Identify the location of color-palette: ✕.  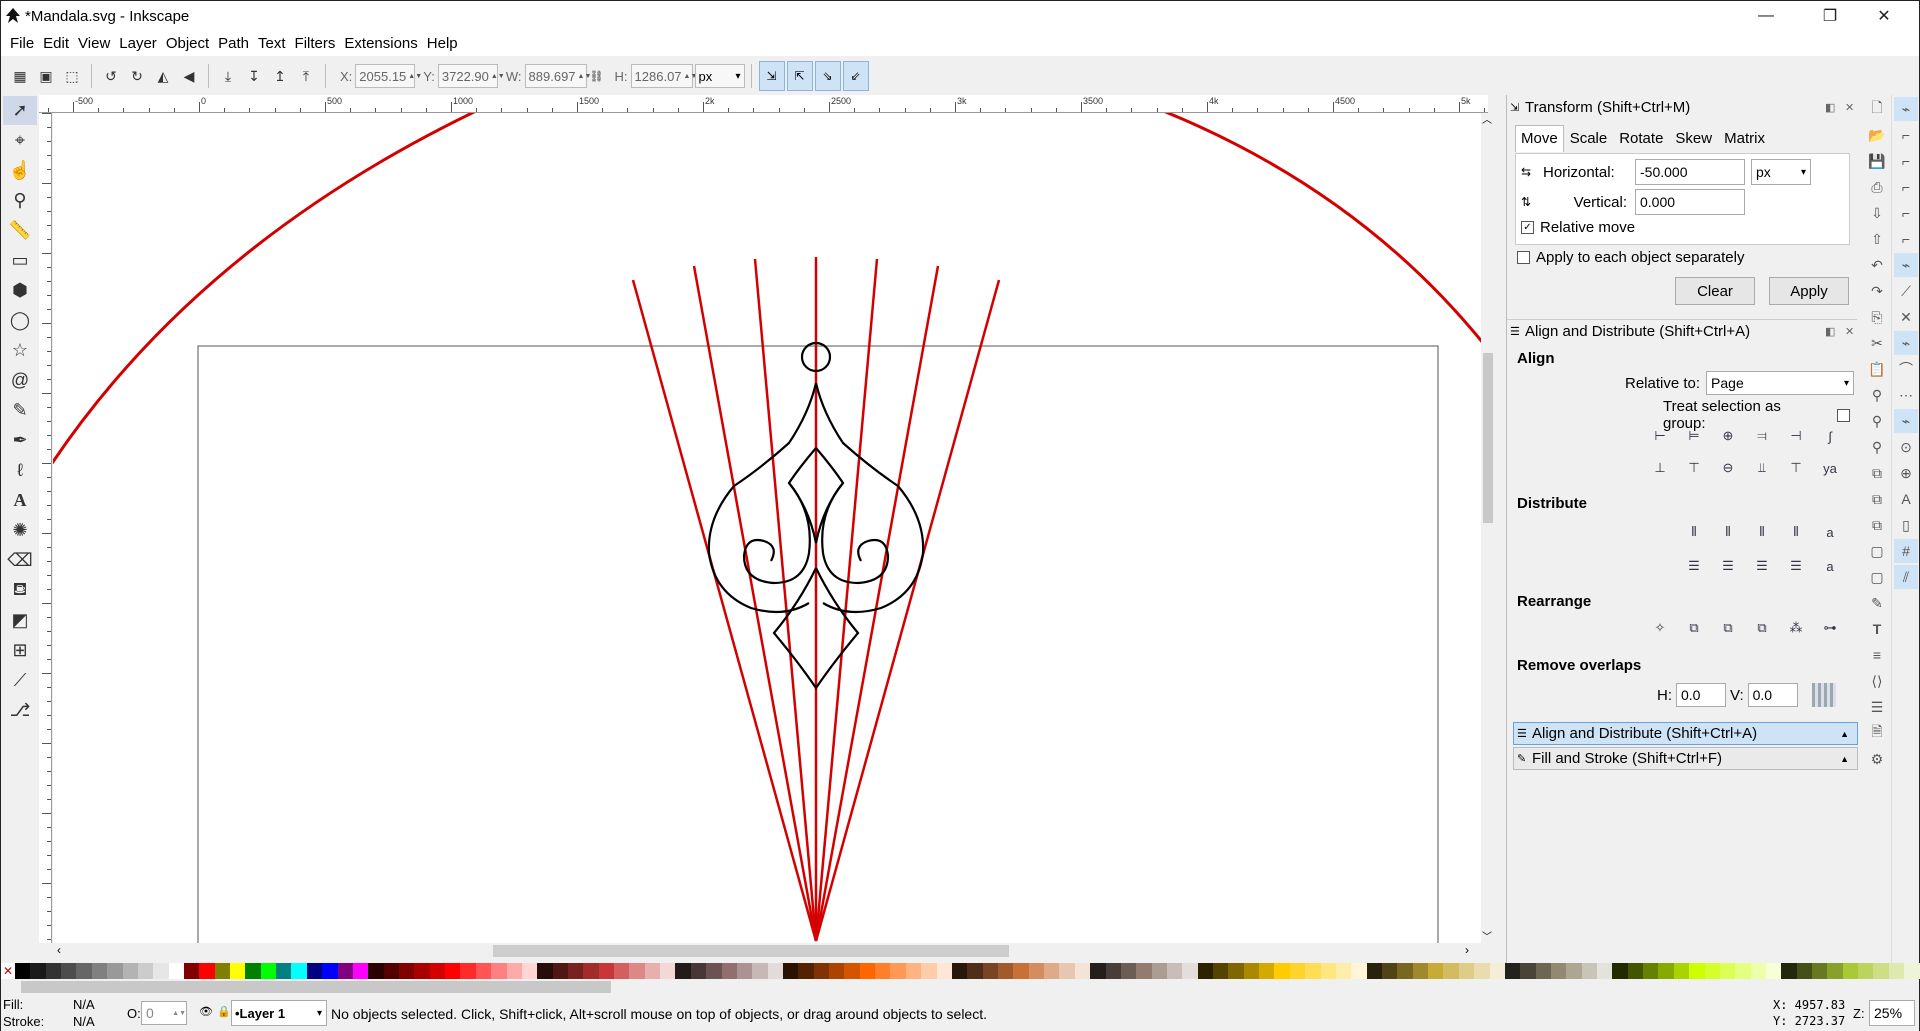
(960, 971).